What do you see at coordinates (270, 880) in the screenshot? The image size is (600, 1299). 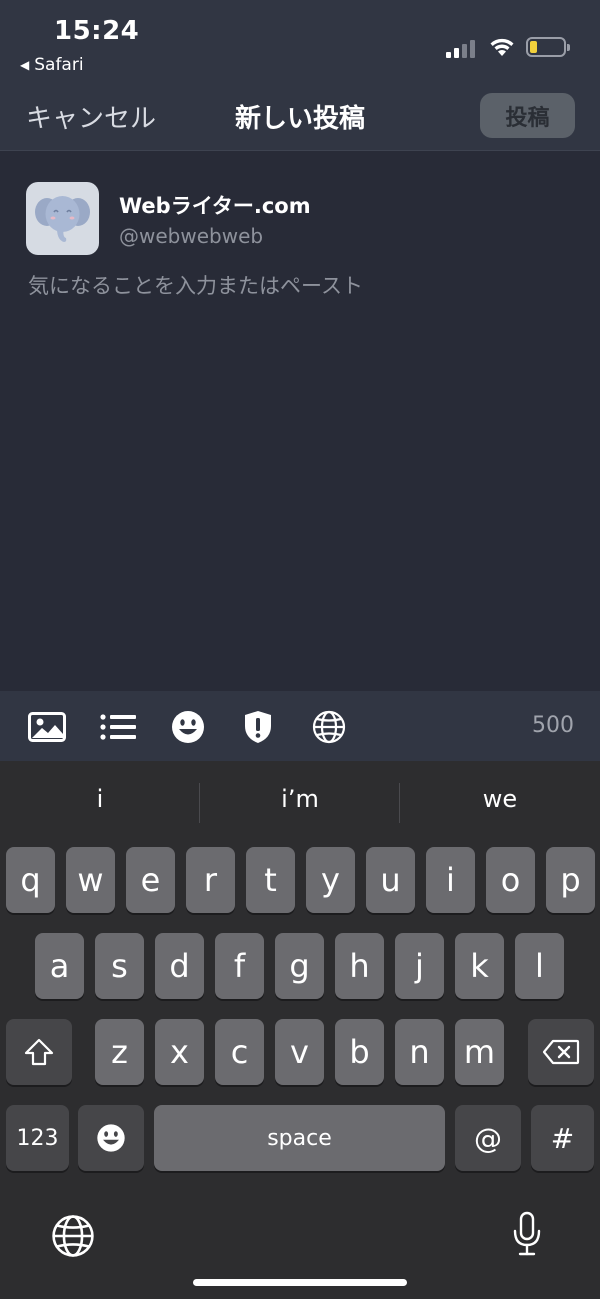 I see `key-t: t` at bounding box center [270, 880].